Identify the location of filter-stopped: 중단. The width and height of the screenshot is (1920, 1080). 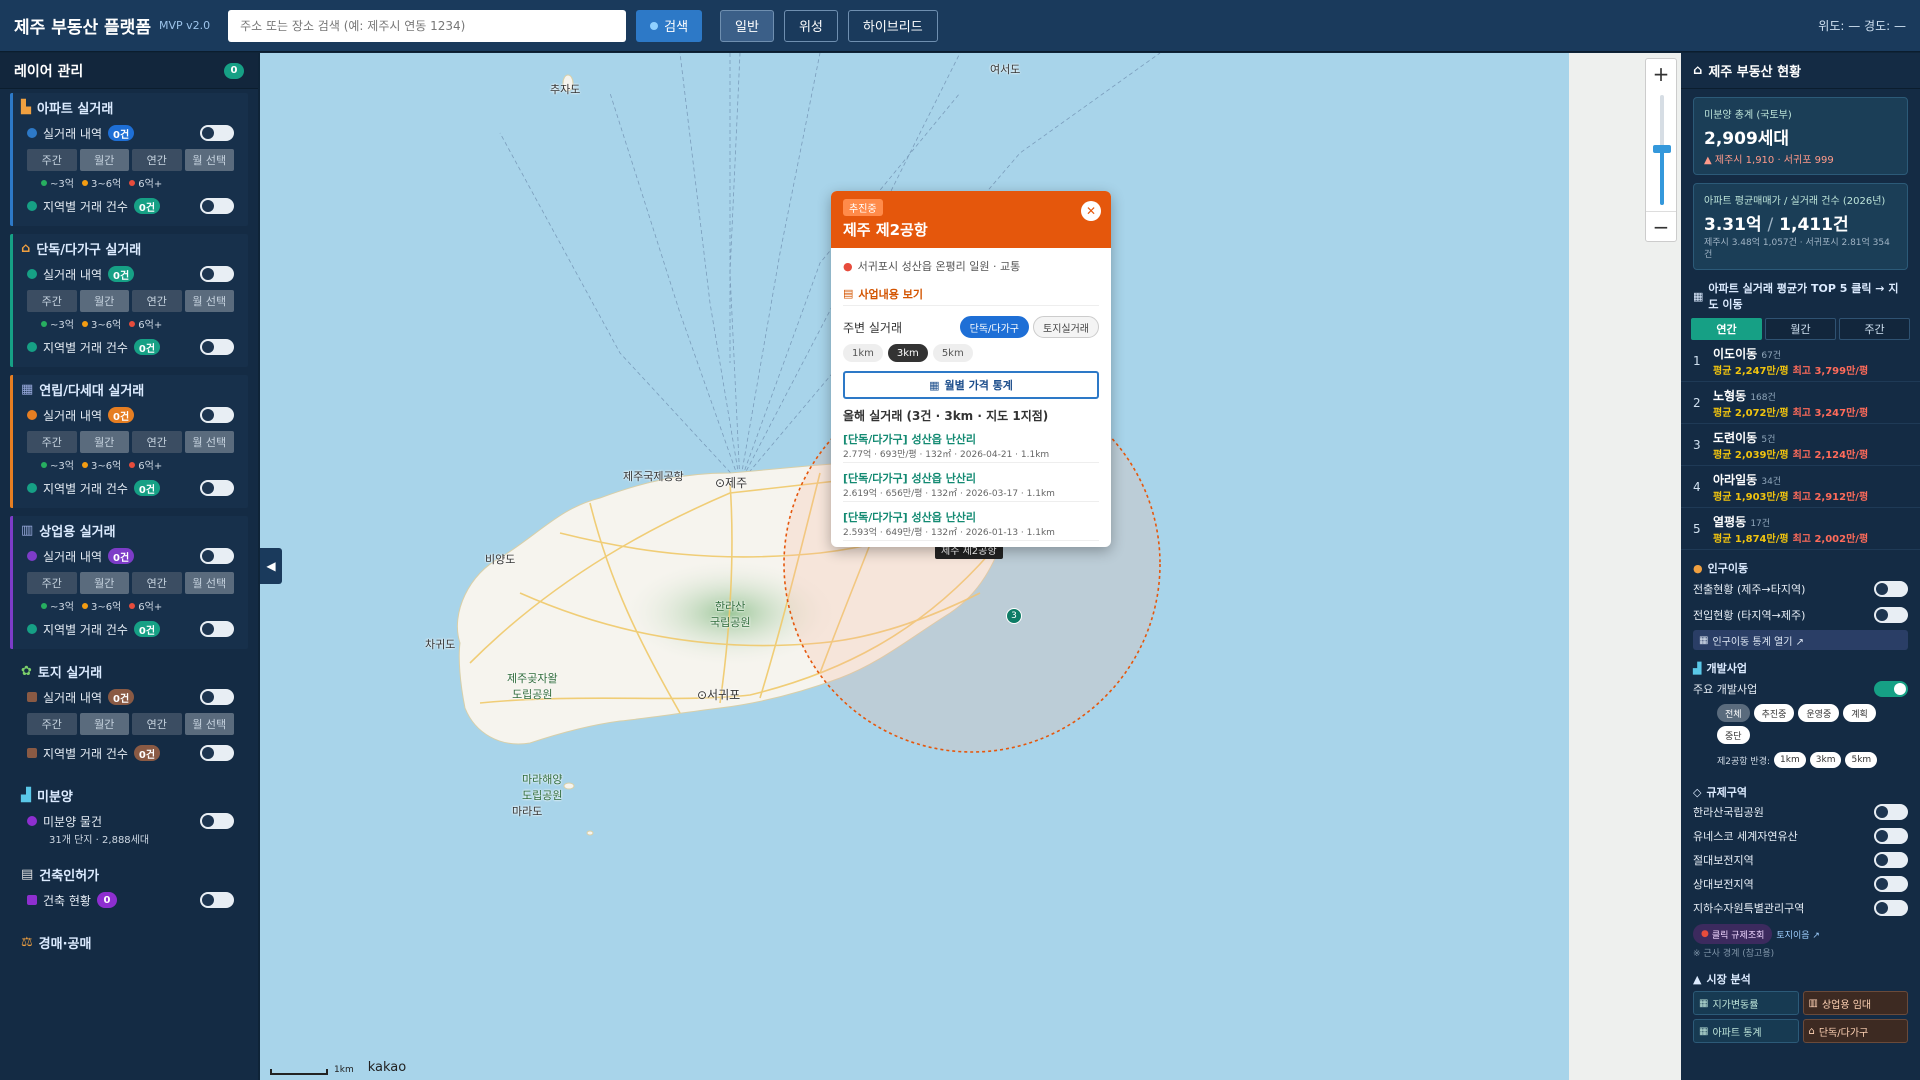
(1733, 735).